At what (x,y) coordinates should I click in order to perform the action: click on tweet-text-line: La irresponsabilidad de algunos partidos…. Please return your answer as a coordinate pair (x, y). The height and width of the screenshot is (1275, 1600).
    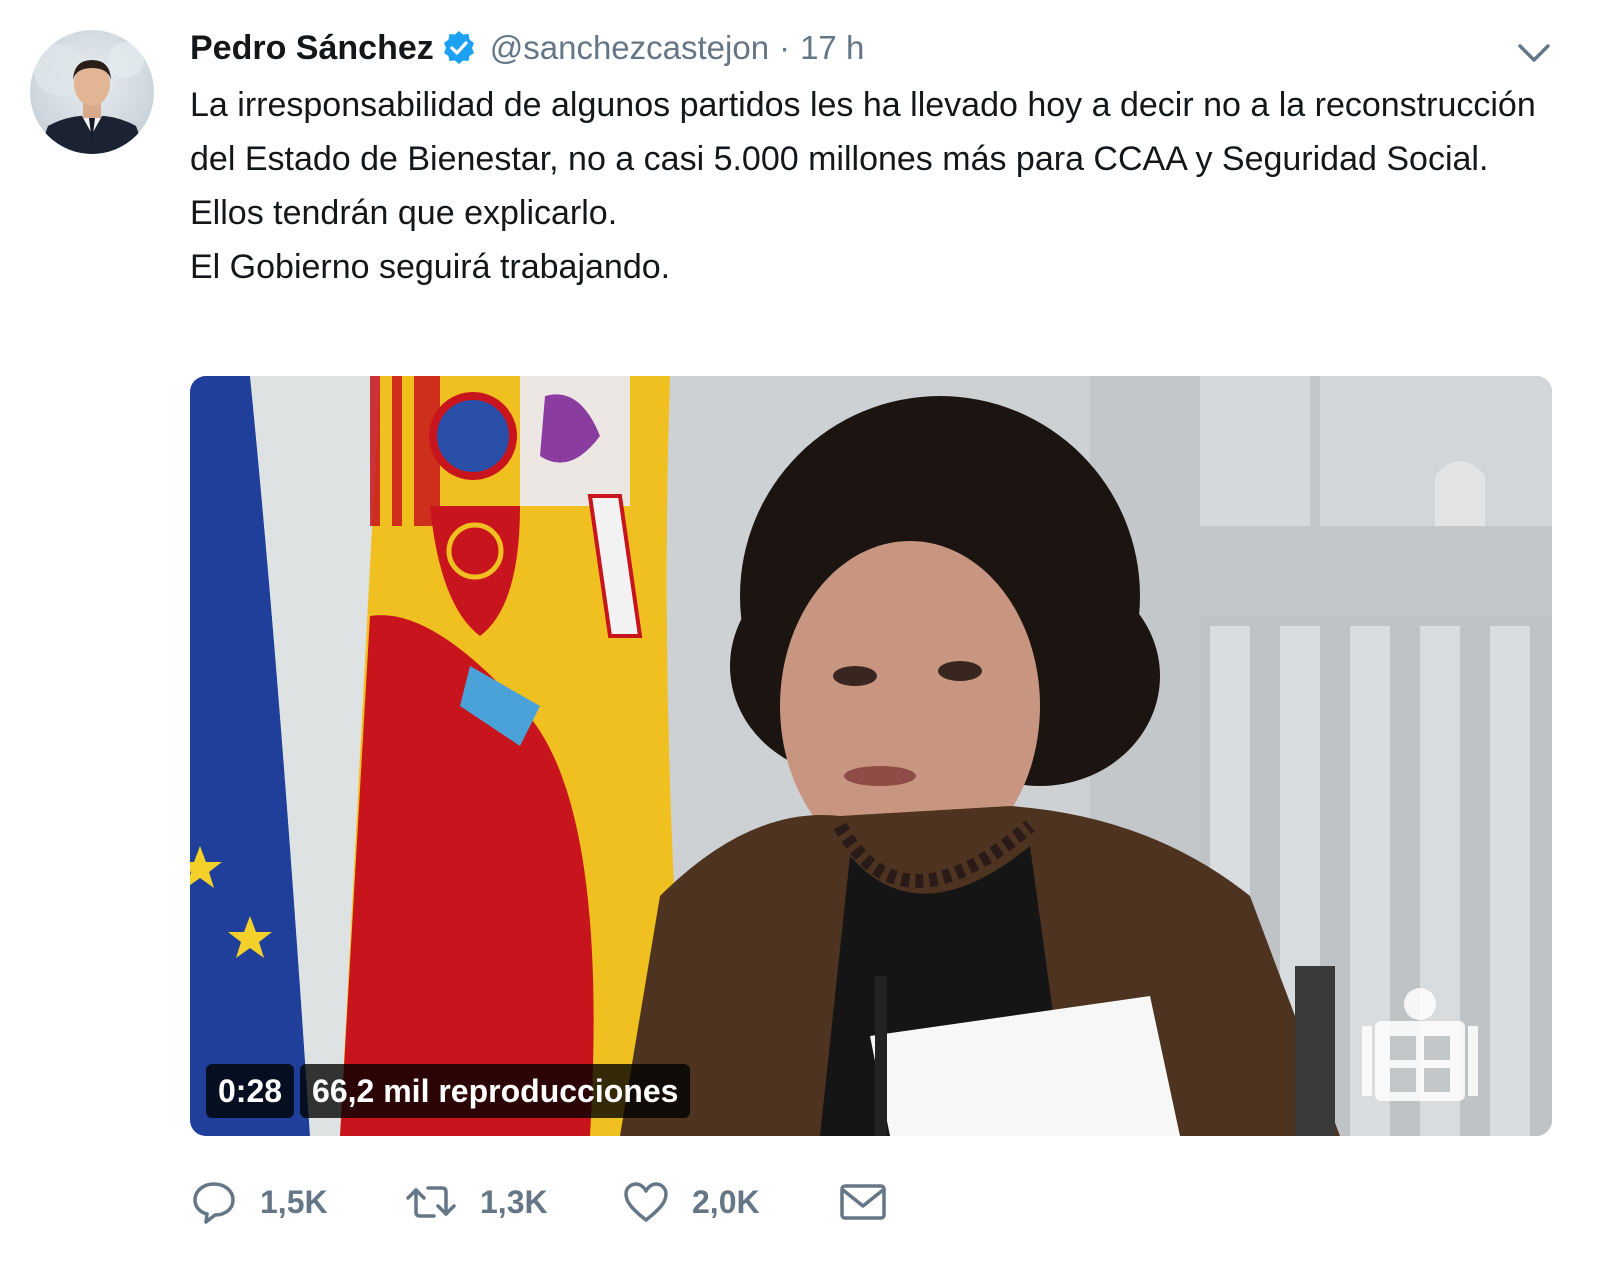
    Looking at the image, I should click on (863, 132).